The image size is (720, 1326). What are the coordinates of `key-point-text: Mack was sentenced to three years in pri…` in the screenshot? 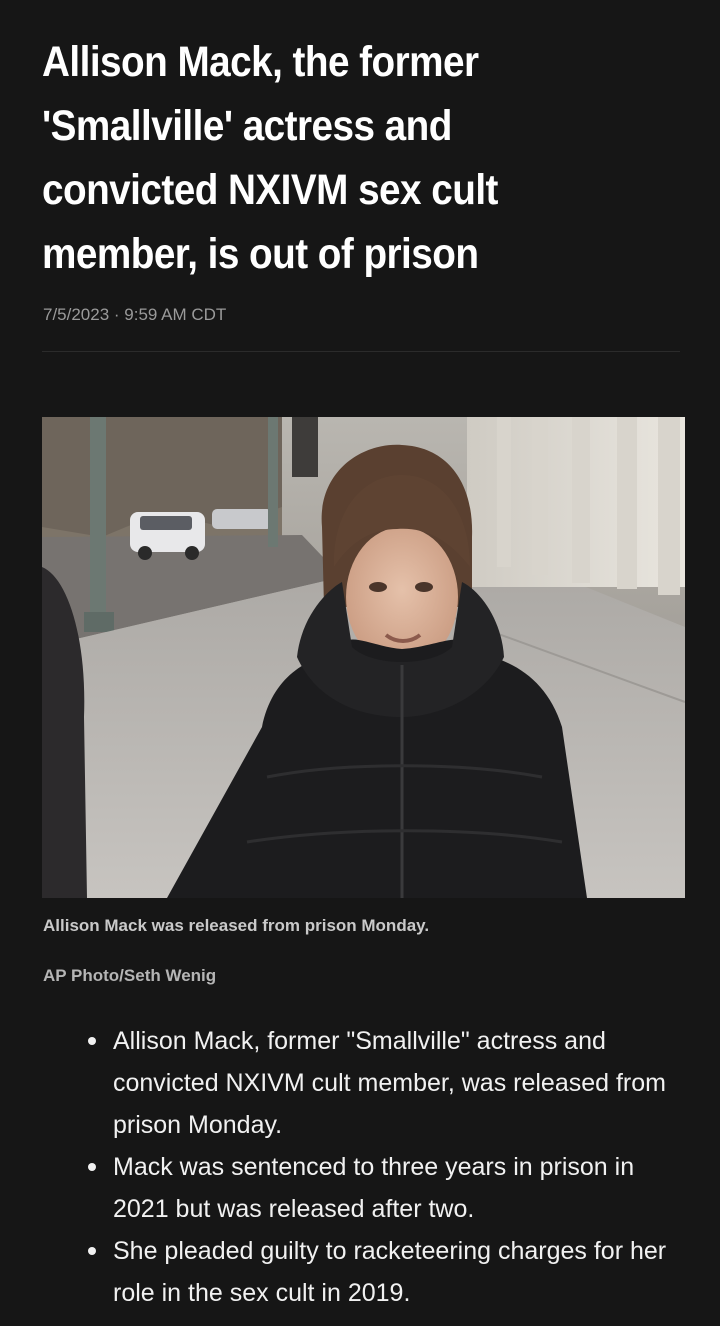 It's located at (374, 1188).